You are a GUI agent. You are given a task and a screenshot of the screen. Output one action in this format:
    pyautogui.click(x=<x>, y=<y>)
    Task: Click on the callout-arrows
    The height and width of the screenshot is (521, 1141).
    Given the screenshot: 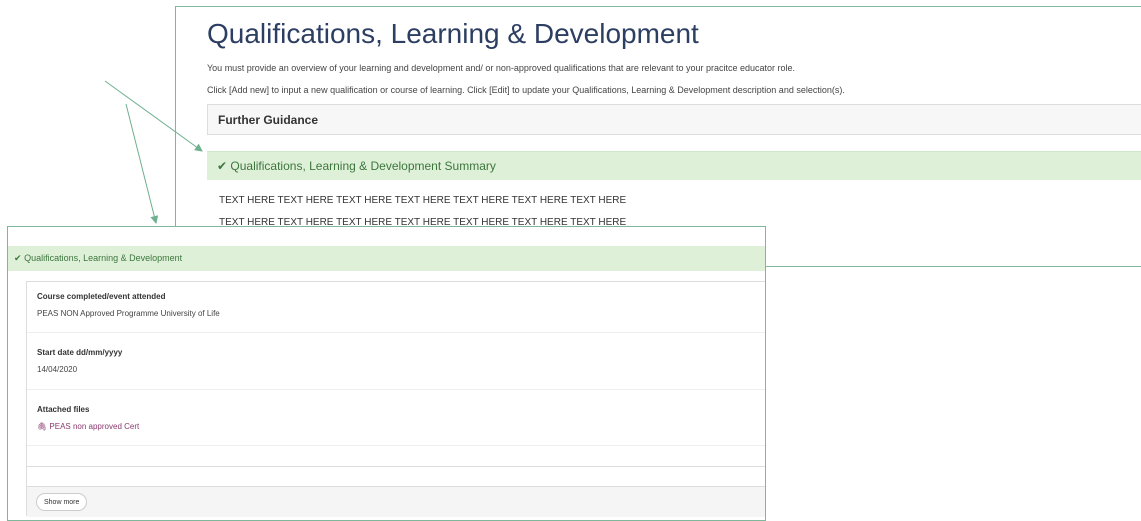 What is the action you would take?
    pyautogui.click(x=153, y=152)
    